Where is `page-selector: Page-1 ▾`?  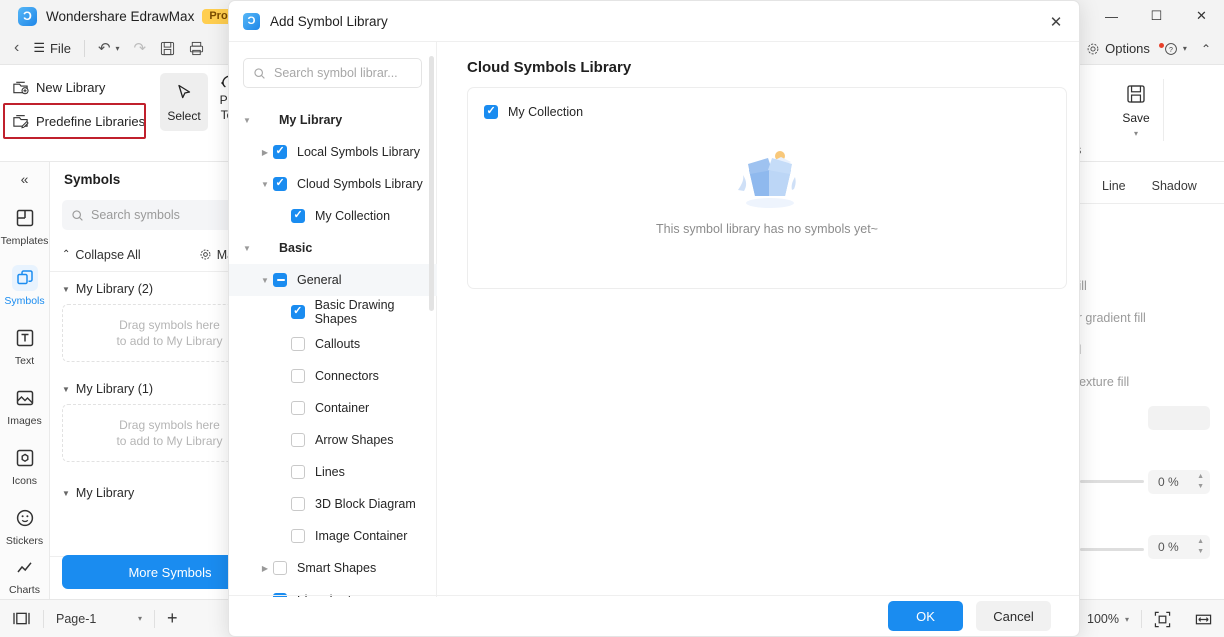 page-selector: Page-1 ▾ is located at coordinates (99, 618).